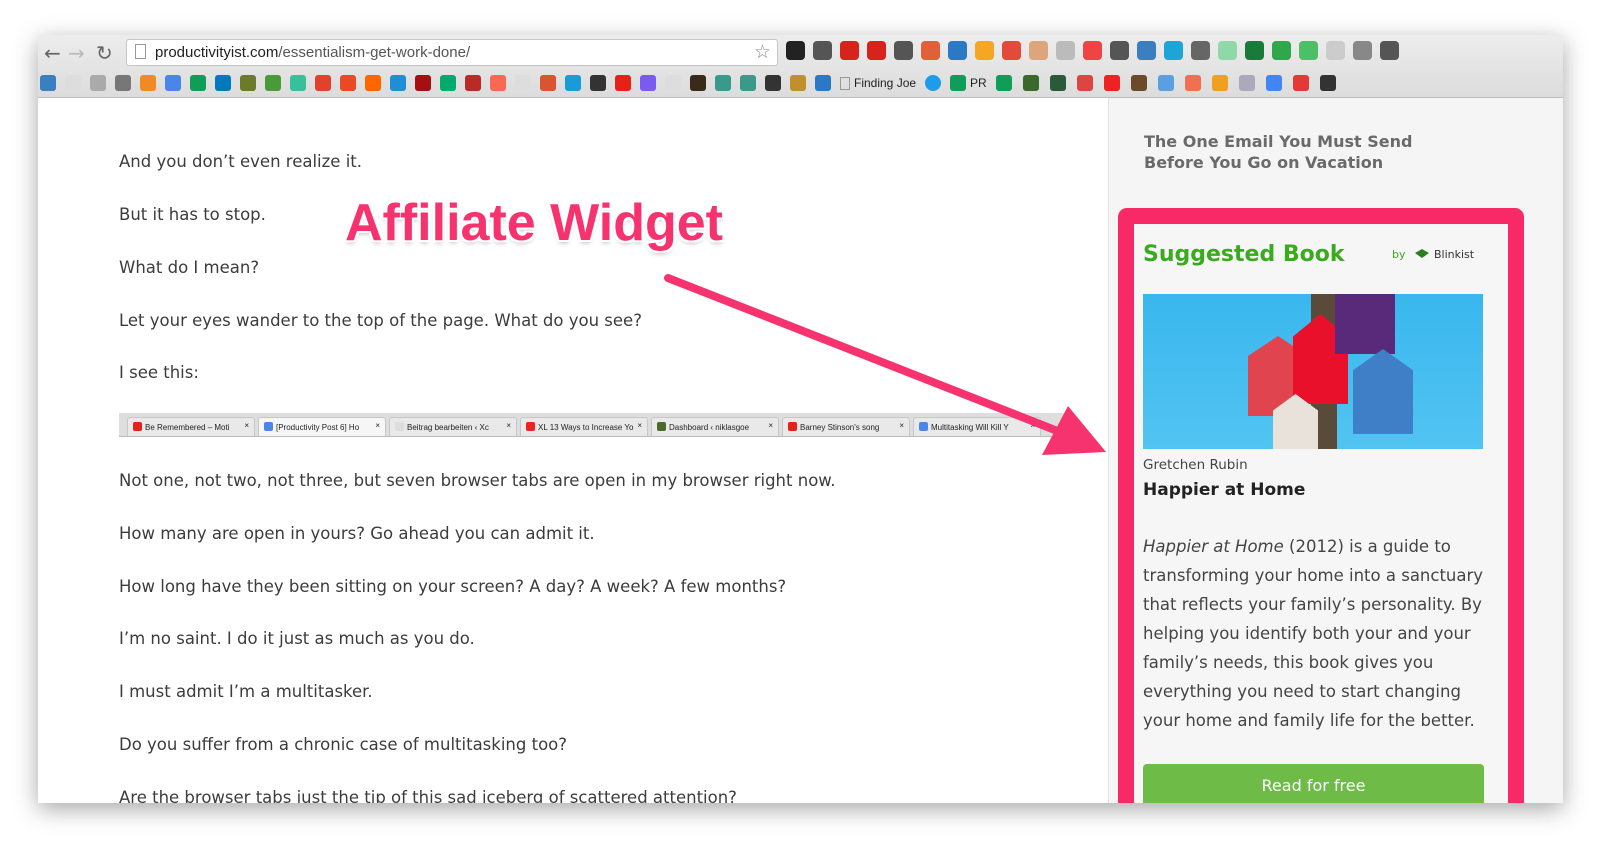 Image resolution: width=1600 pixels, height=843 pixels. I want to click on pin-icon, so click(1300, 83).